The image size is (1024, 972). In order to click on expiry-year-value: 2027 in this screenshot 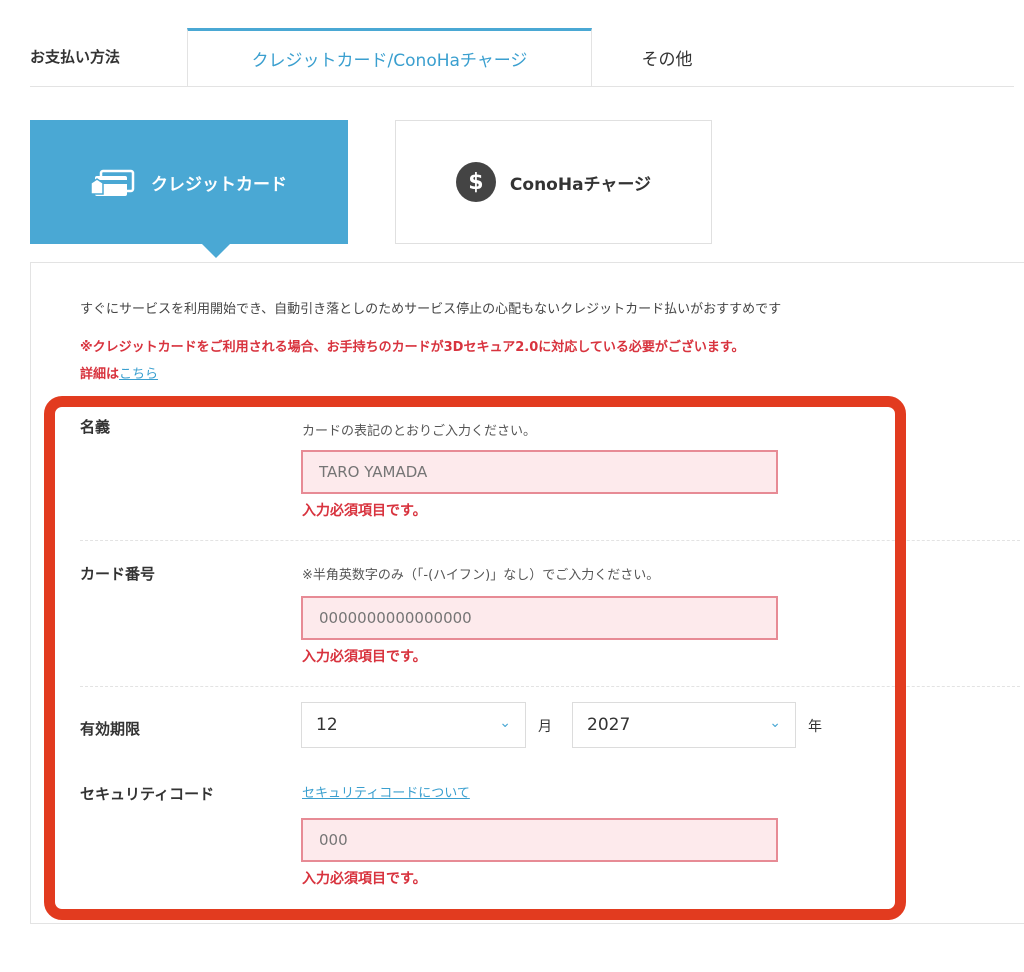, I will do `click(609, 725)`.